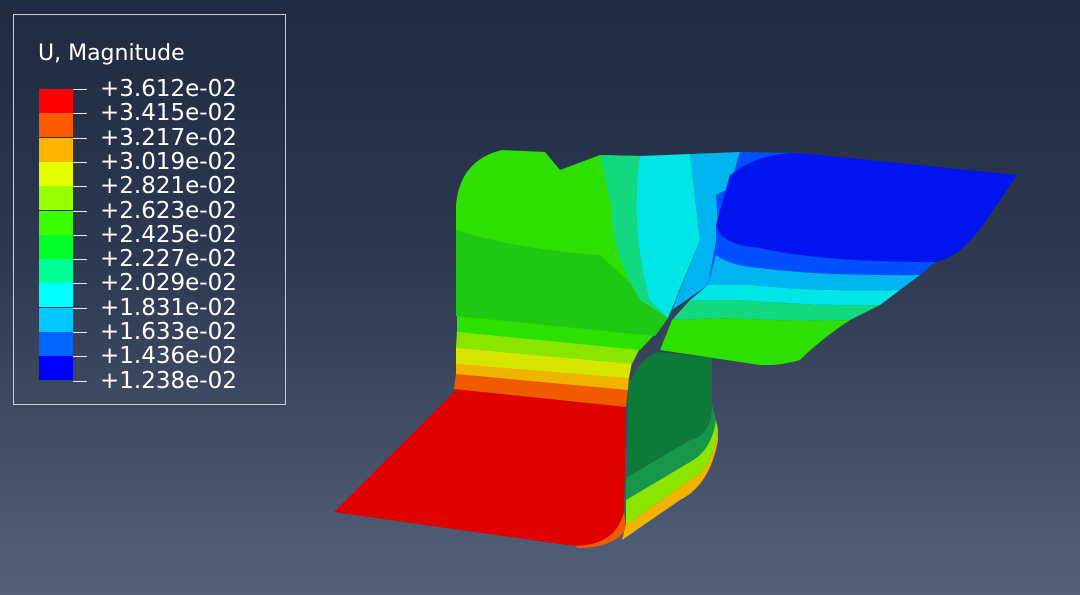 Image resolution: width=1080 pixels, height=595 pixels. Describe the element at coordinates (168, 161) in the screenshot. I see `legend-value-label: +3.019e-02` at that location.